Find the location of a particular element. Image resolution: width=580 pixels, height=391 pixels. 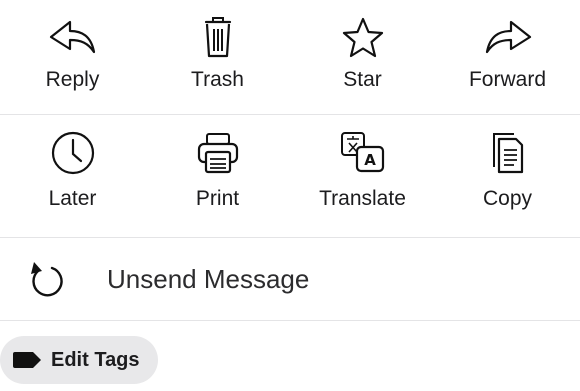

later-button: Later is located at coordinates (72, 176).